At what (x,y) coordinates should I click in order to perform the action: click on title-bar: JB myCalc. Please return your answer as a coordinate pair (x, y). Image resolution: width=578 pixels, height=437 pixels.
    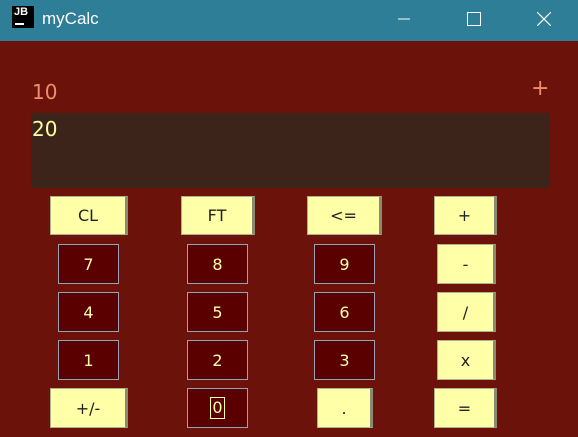
    Looking at the image, I should click on (289, 19).